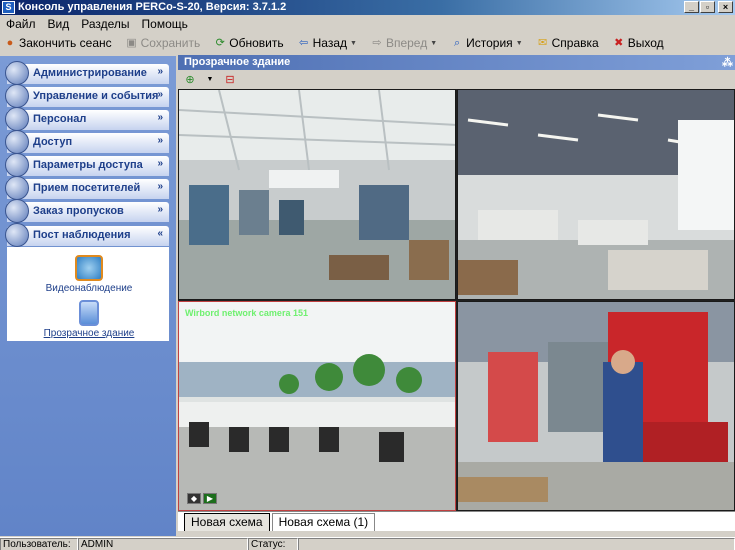  What do you see at coordinates (220, 43) in the screenshot?
I see `refresh-icon: ⟳` at bounding box center [220, 43].